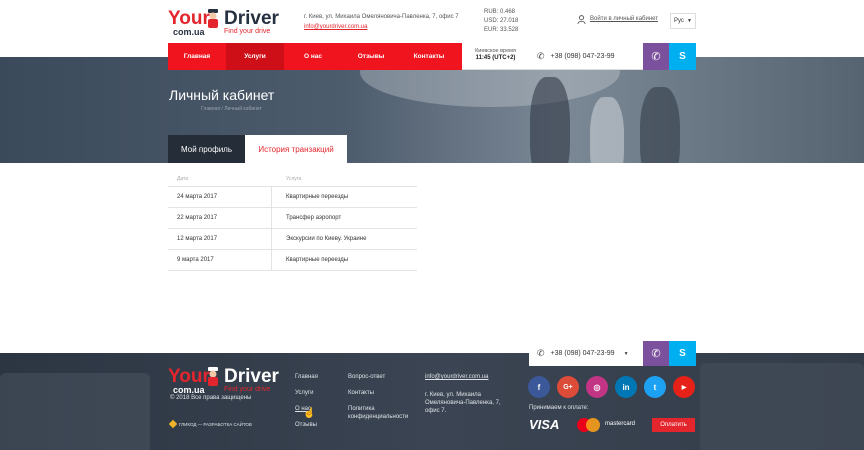 Image resolution: width=864 pixels, height=450 pixels. What do you see at coordinates (222, 95) in the screenshot?
I see `page-title: Личный кабинет` at bounding box center [222, 95].